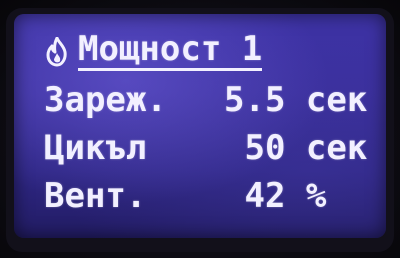  Describe the element at coordinates (95, 148) in the screenshot. I see `param-label: Цикъл` at that location.